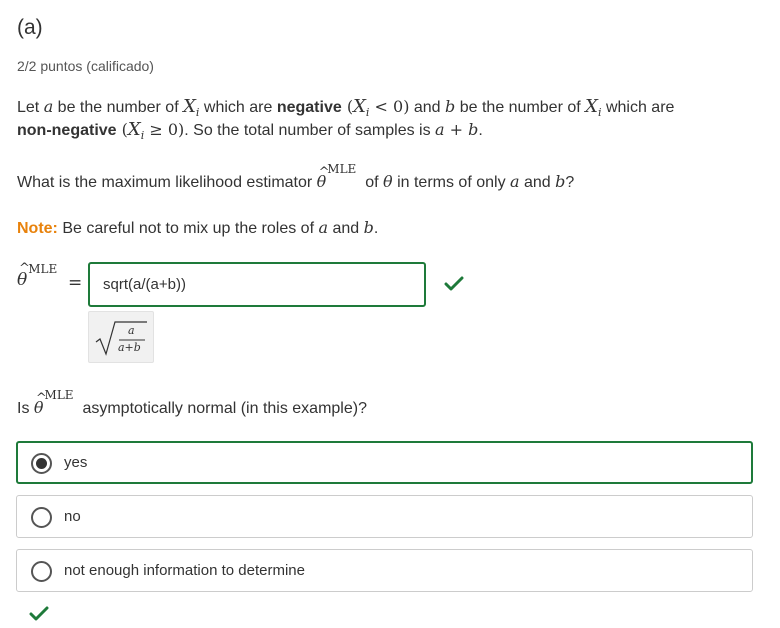 The image size is (780, 628). I want to click on option-not-enough-info: not enough information to determine, so click(384, 570).